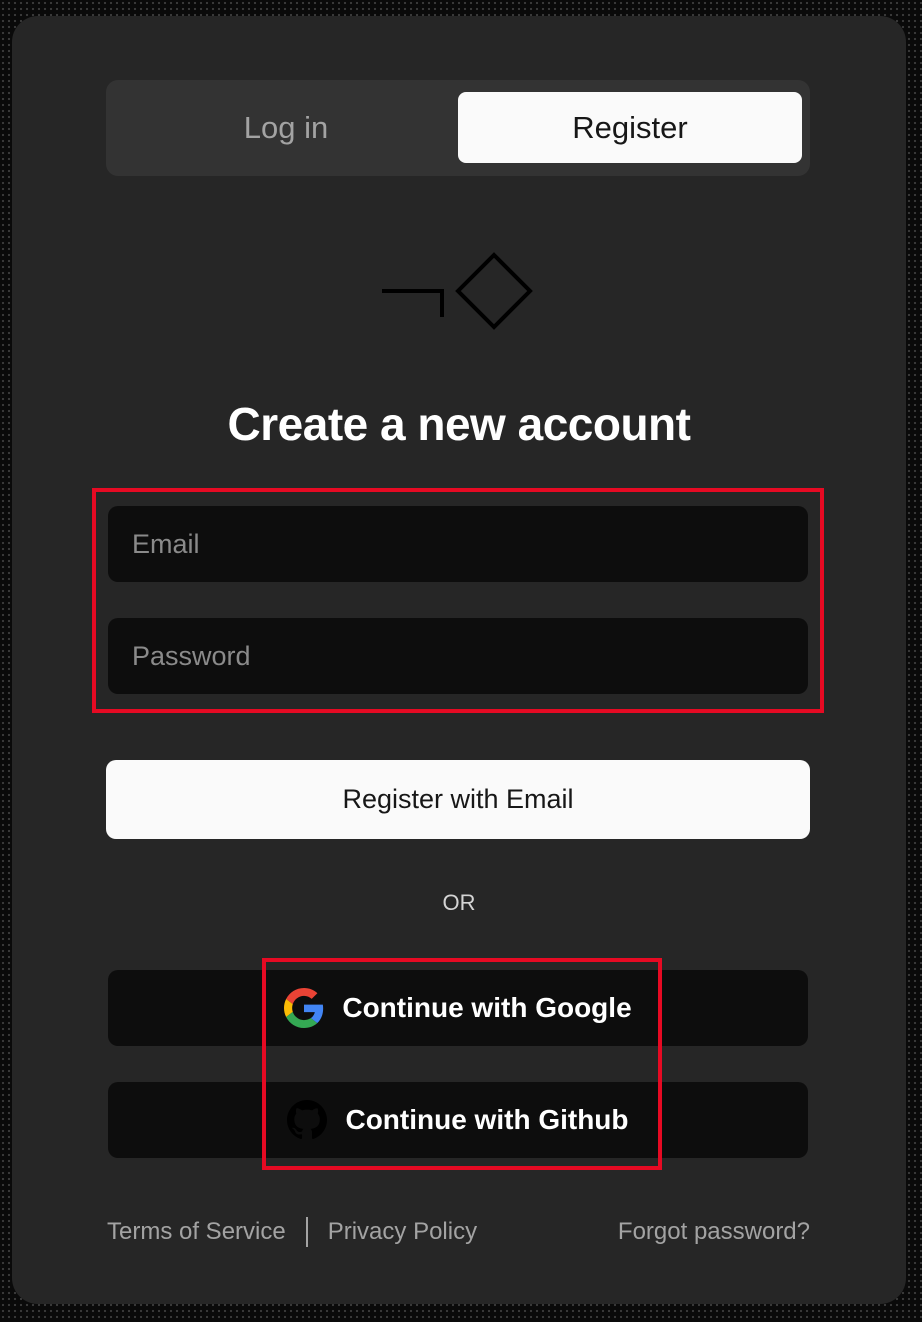  Describe the element at coordinates (458, 544) in the screenshot. I see `email-field` at that location.